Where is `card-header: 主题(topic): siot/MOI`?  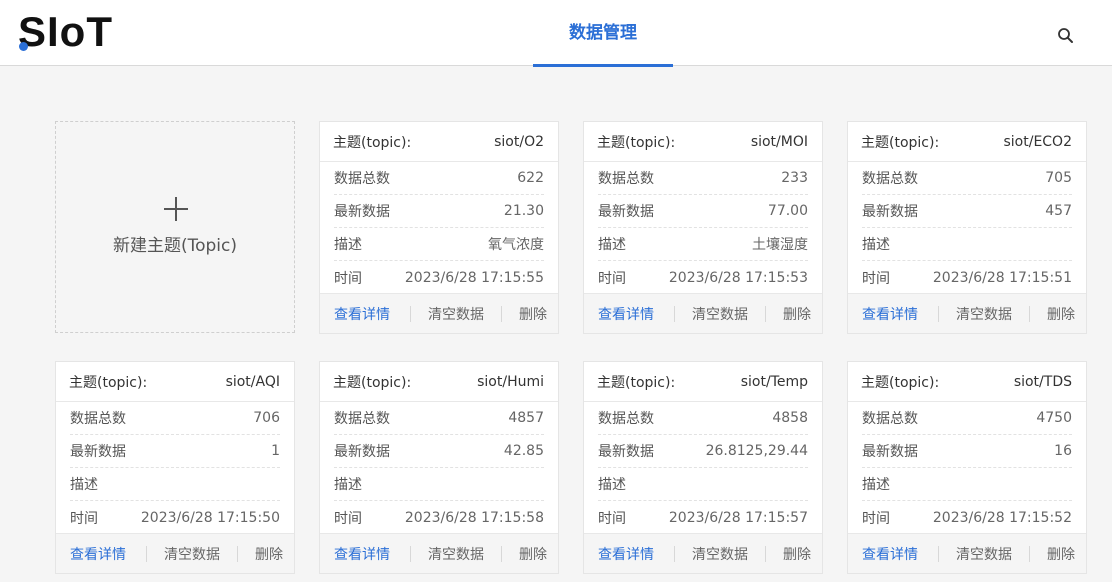 card-header: 主题(topic): siot/MOI is located at coordinates (703, 142).